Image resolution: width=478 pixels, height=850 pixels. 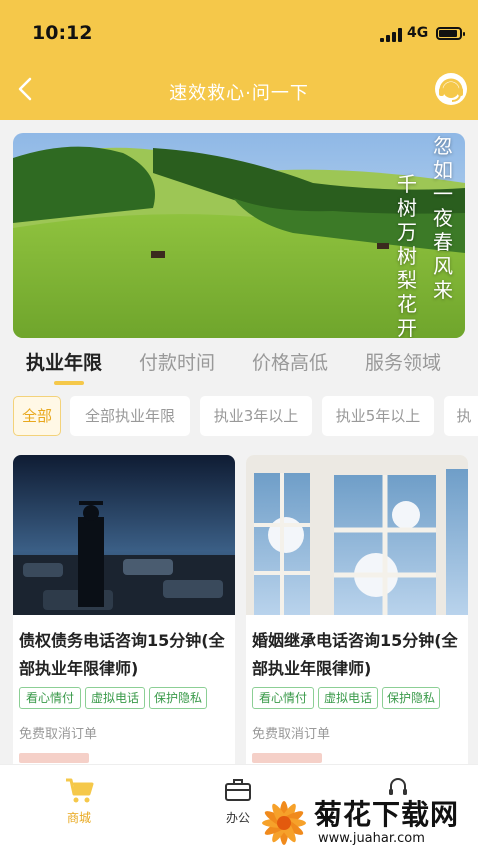 What do you see at coordinates (79, 807) in the screenshot?
I see `tab-mall: 商城` at bounding box center [79, 807].